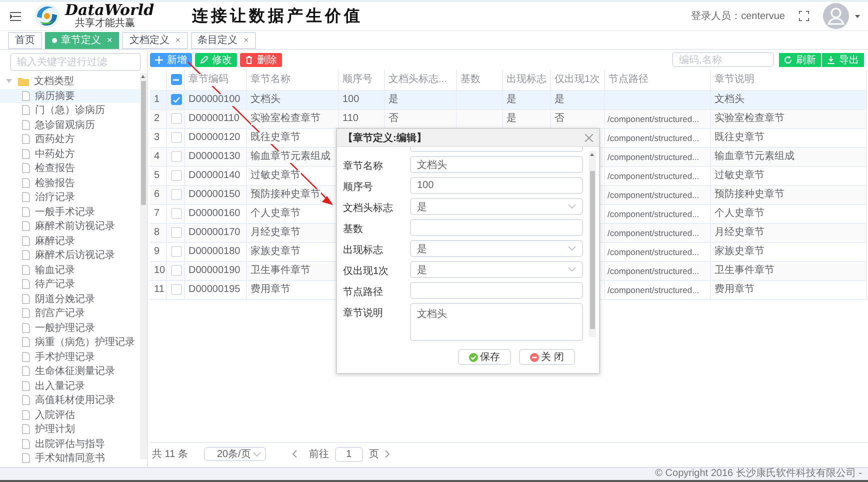  What do you see at coordinates (25, 40) in the screenshot?
I see `tab: 首页` at bounding box center [25, 40].